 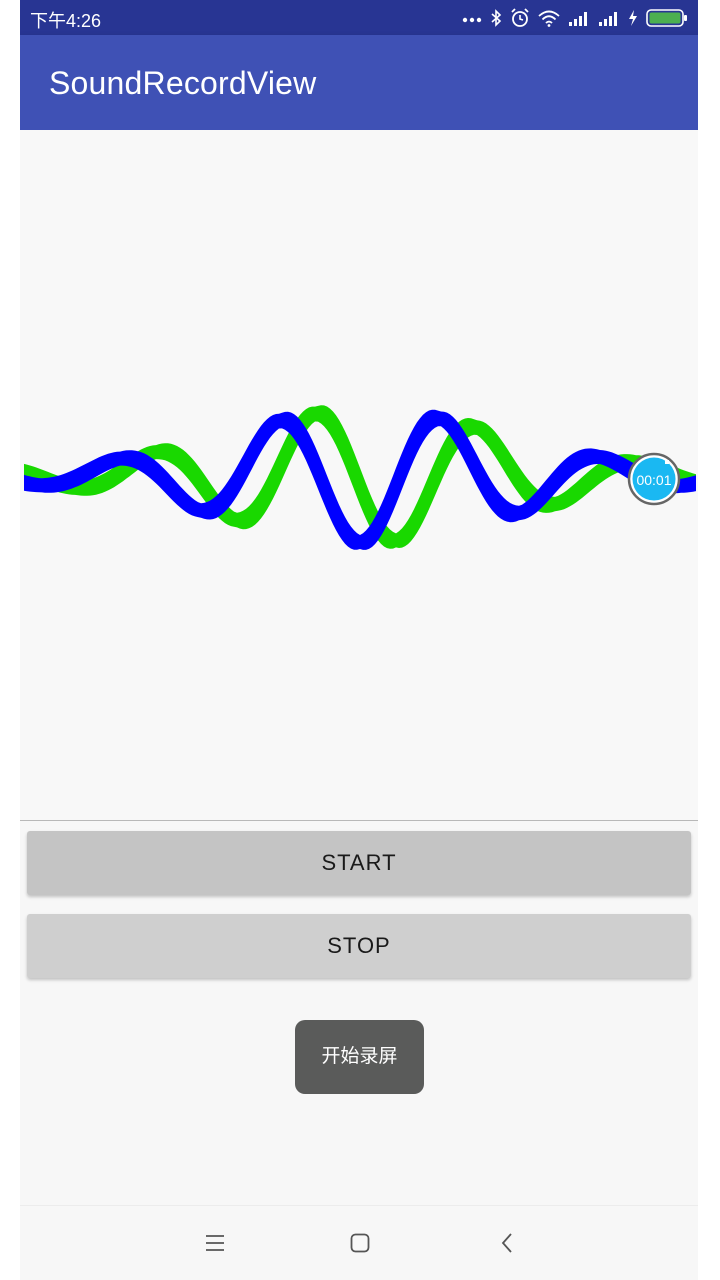 I want to click on green-wave, so click(x=360, y=477).